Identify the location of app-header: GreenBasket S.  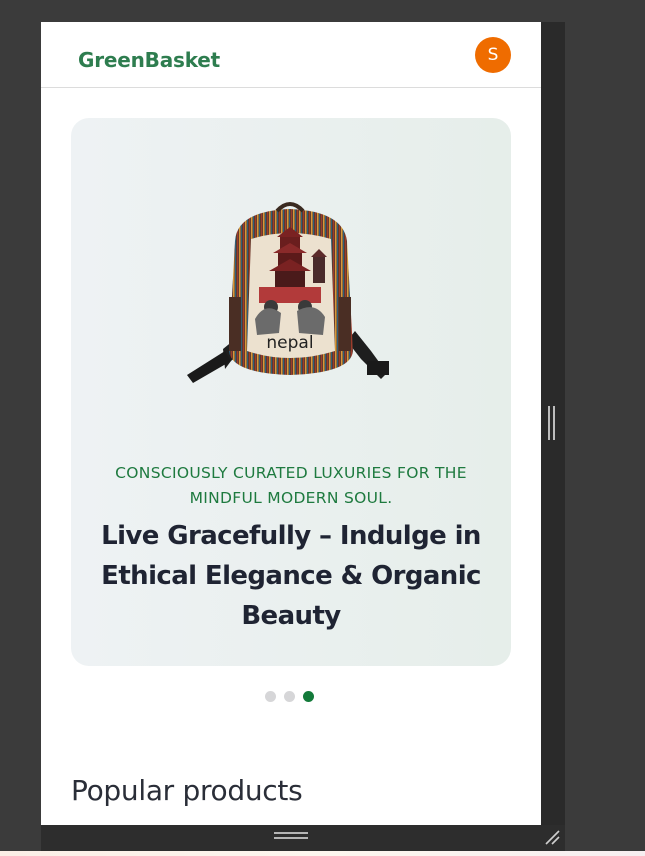
(291, 55).